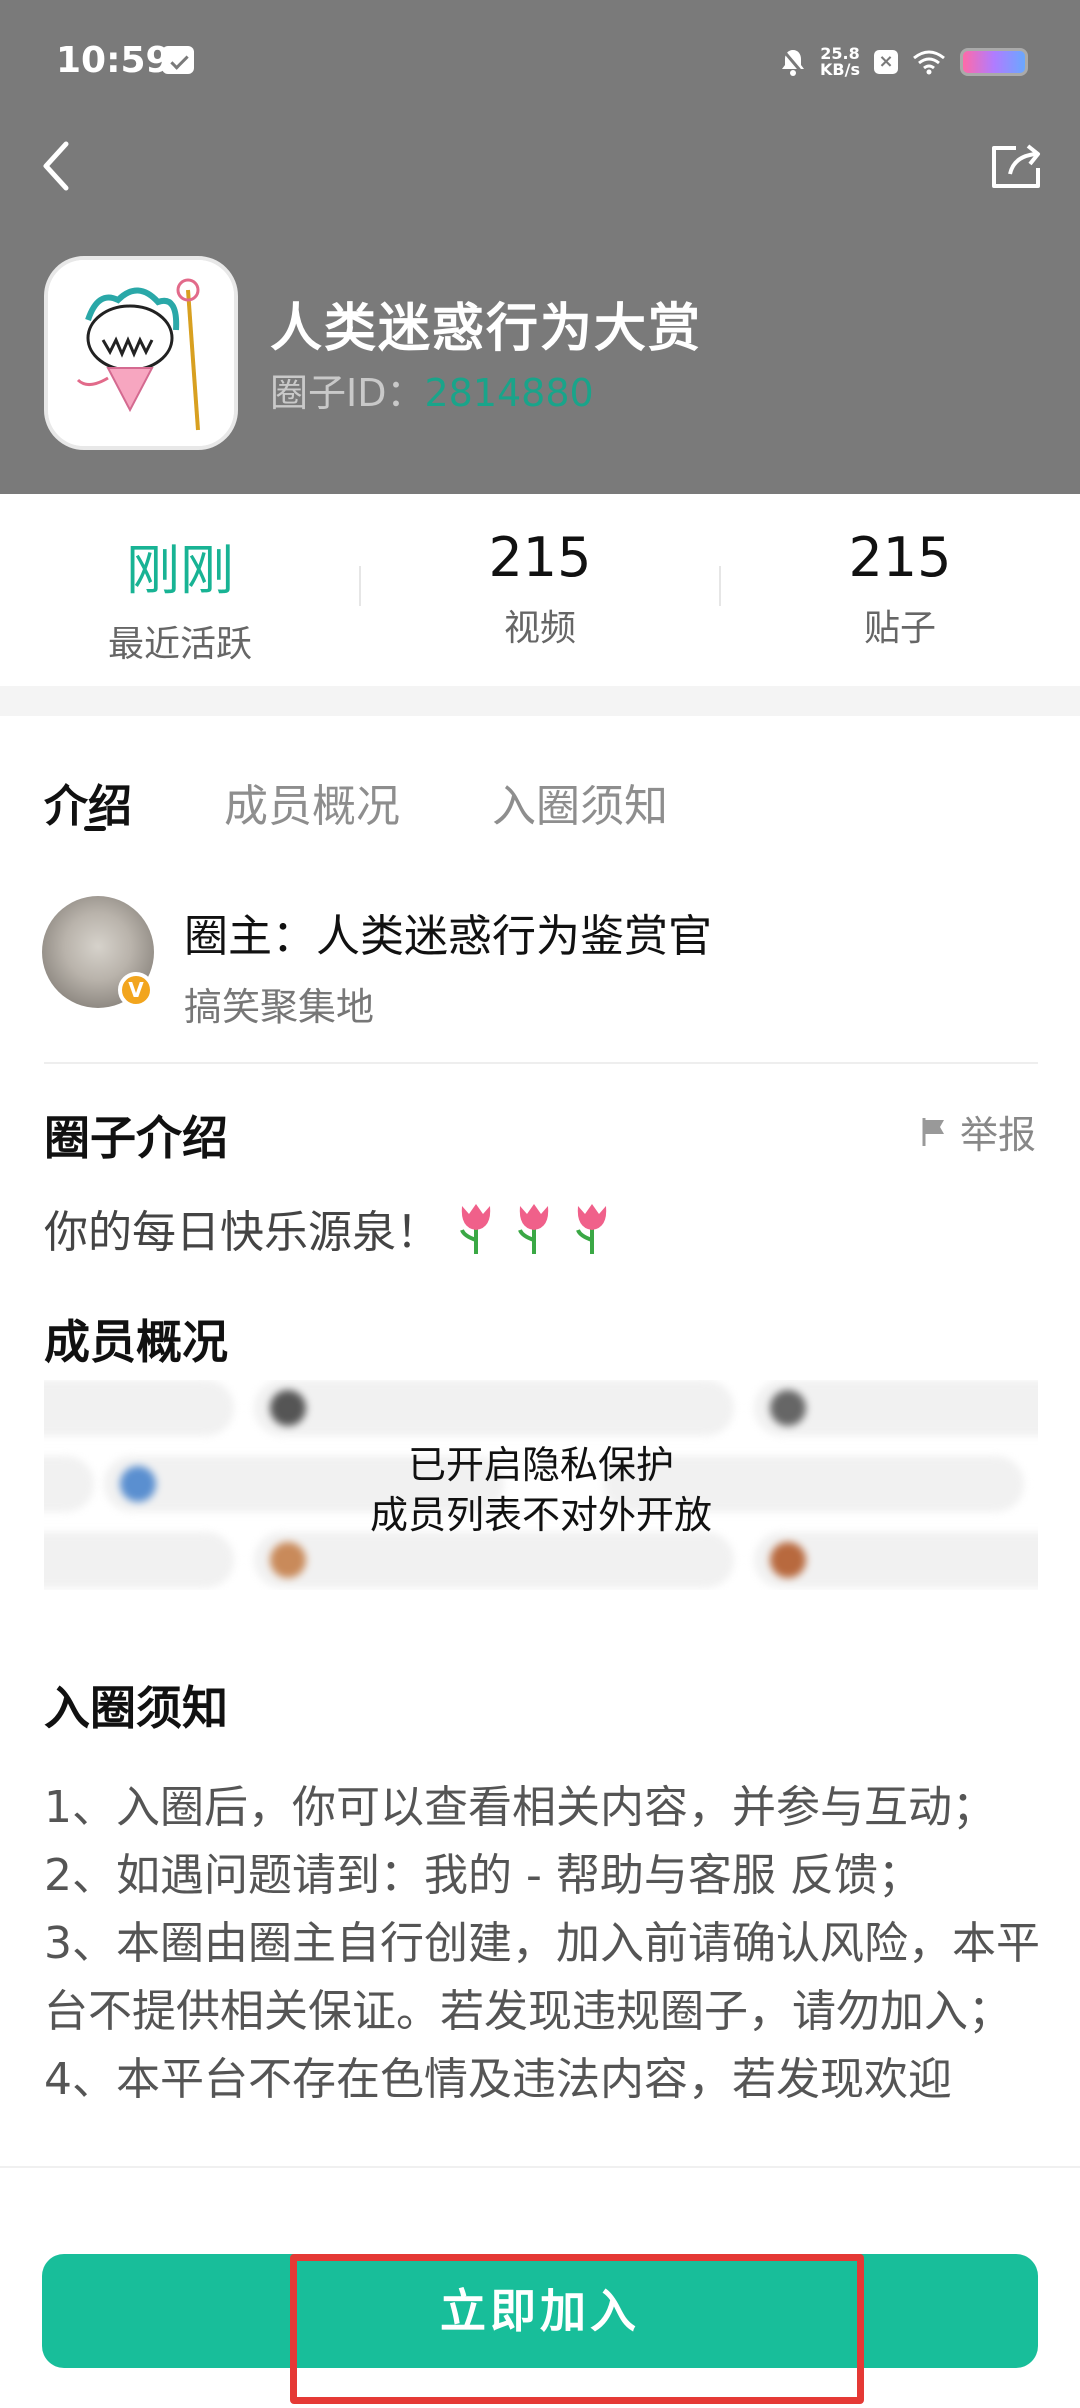 Image resolution: width=1080 pixels, height=2408 pixels. What do you see at coordinates (540, 1465) in the screenshot?
I see `privacy-line-1: 已开启隐私保护` at bounding box center [540, 1465].